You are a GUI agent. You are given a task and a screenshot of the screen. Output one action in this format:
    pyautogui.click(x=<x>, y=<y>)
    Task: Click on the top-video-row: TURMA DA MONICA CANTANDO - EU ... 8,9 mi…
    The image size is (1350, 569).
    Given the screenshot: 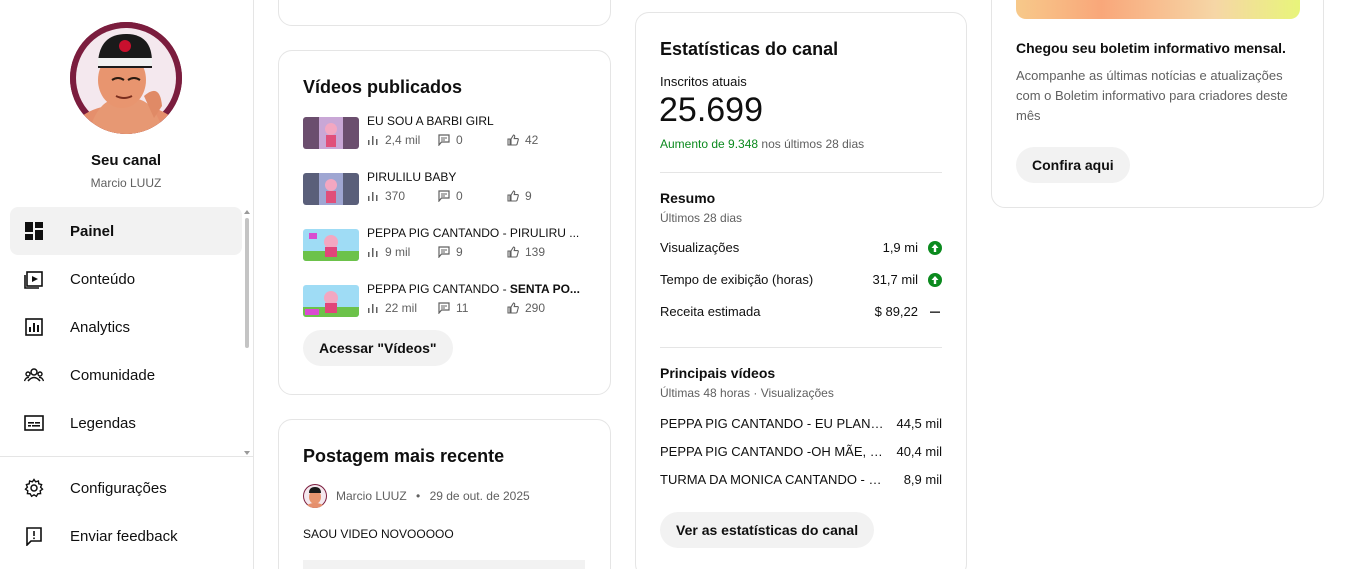 What is the action you would take?
    pyautogui.click(x=801, y=482)
    